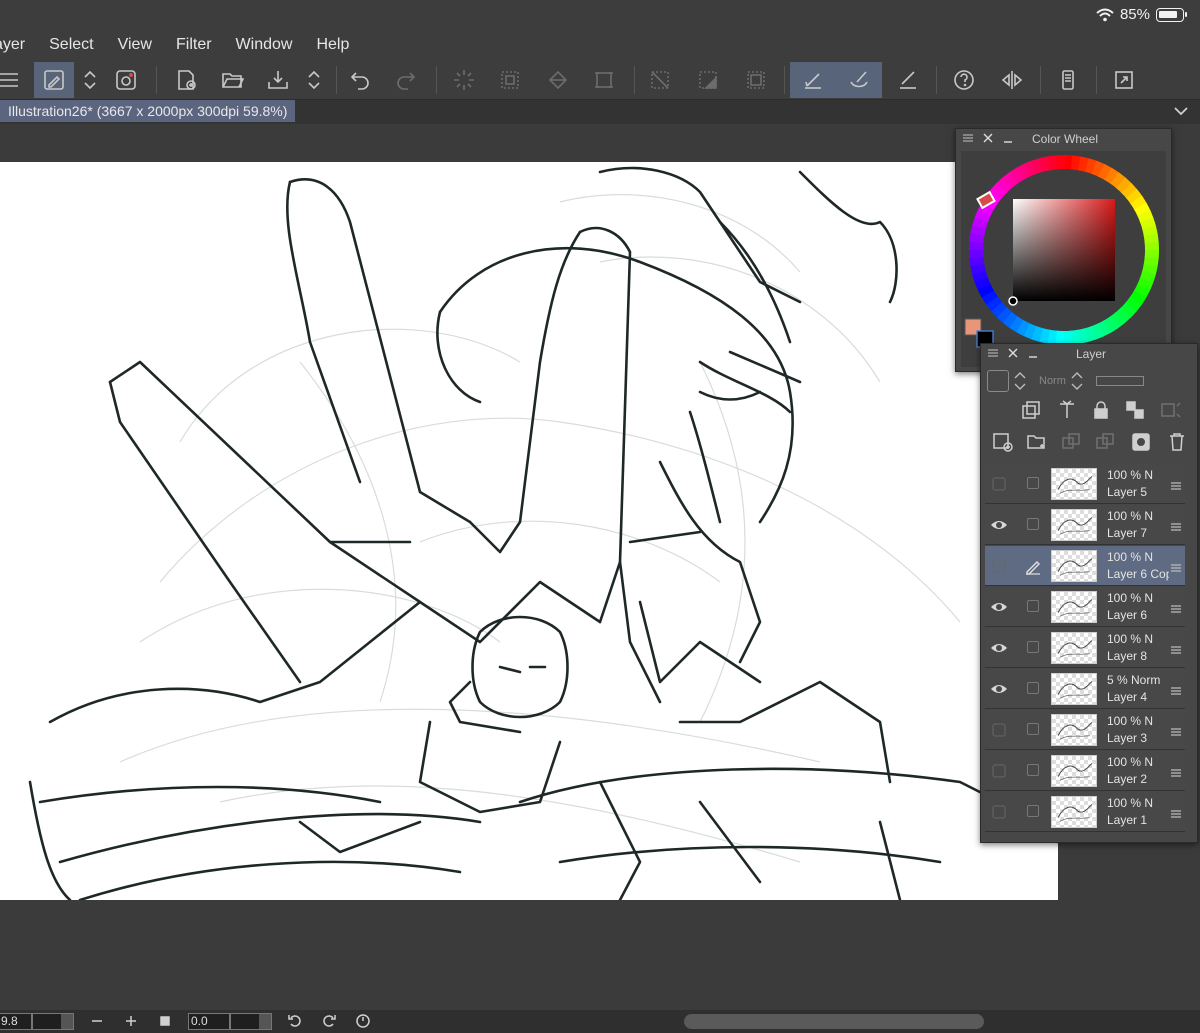  What do you see at coordinates (1067, 410) in the screenshot?
I see `reference-icon` at bounding box center [1067, 410].